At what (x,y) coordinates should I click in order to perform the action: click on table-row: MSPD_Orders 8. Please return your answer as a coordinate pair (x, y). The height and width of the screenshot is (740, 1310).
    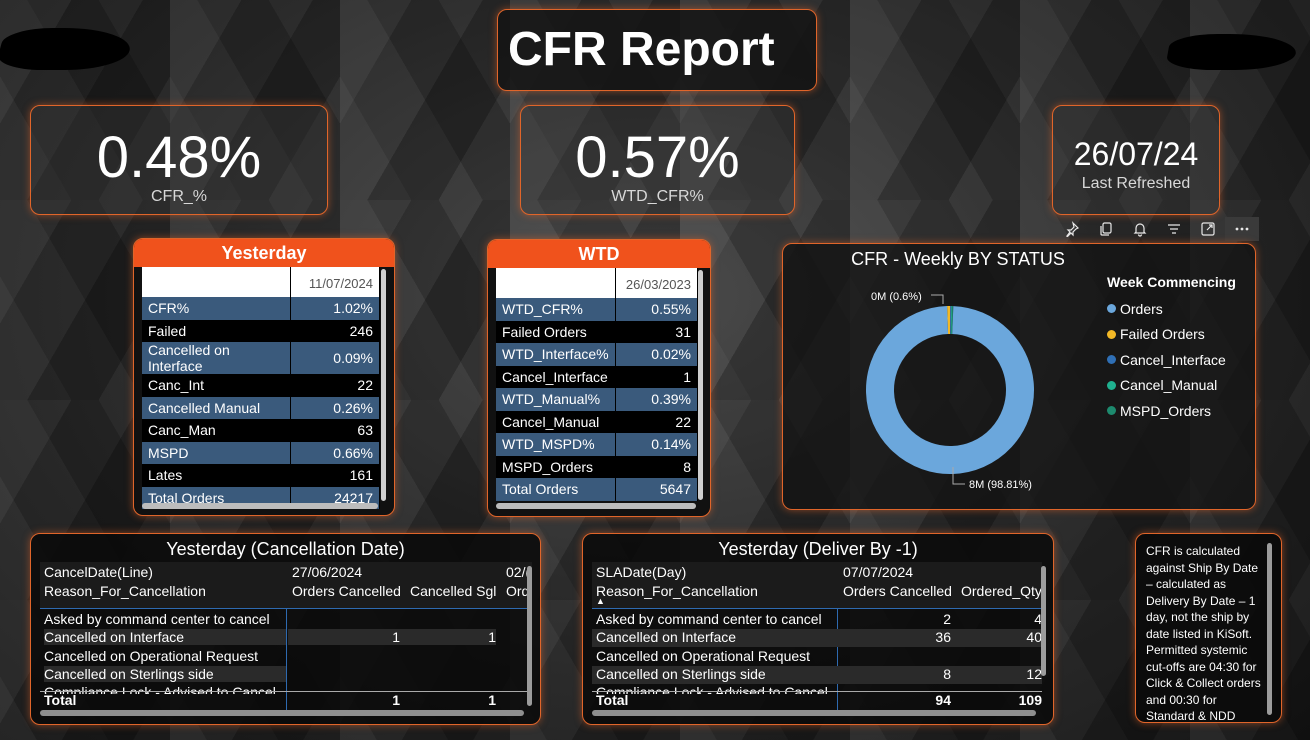
    Looking at the image, I should click on (597, 466).